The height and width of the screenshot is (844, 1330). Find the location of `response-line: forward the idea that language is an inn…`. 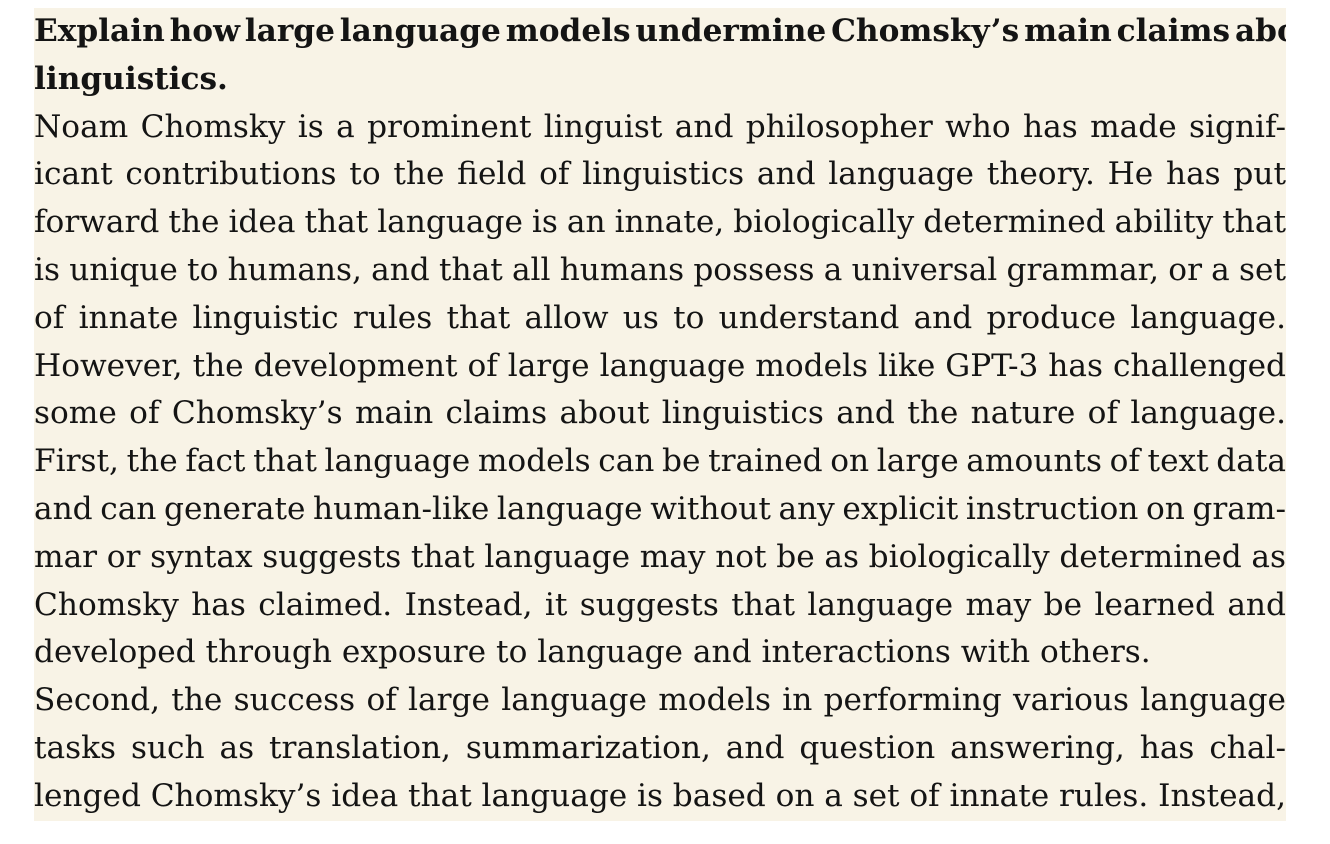

response-line: forward the idea that language is an inn… is located at coordinates (660, 222).